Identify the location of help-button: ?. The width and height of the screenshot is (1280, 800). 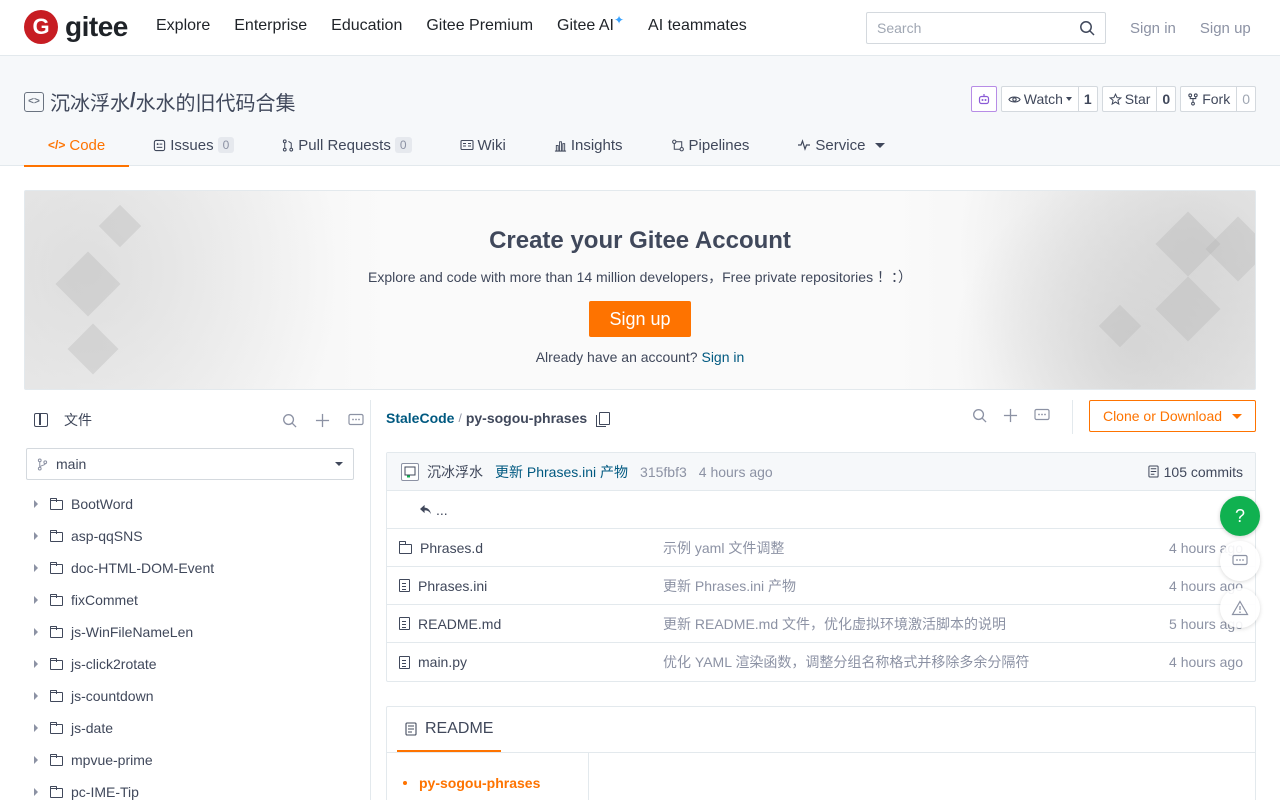
(1240, 516).